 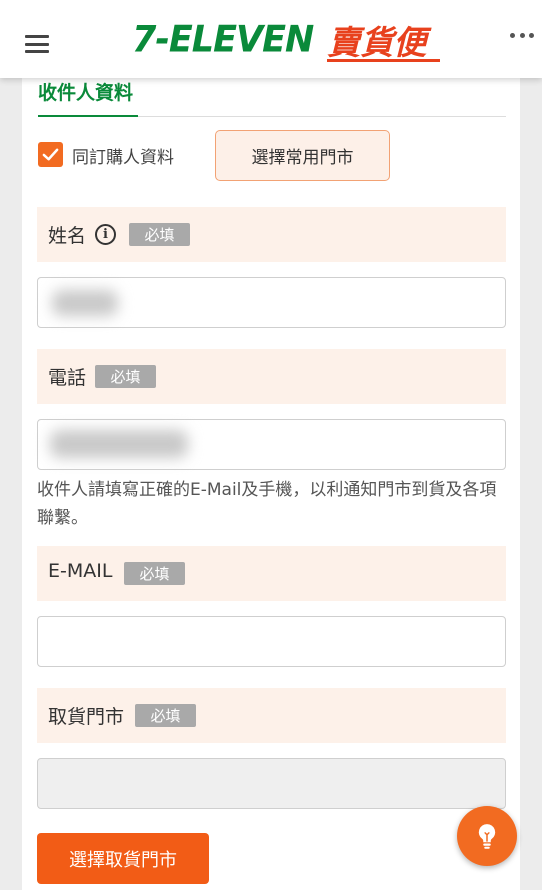 I want to click on lightbulb-icon, so click(x=487, y=836).